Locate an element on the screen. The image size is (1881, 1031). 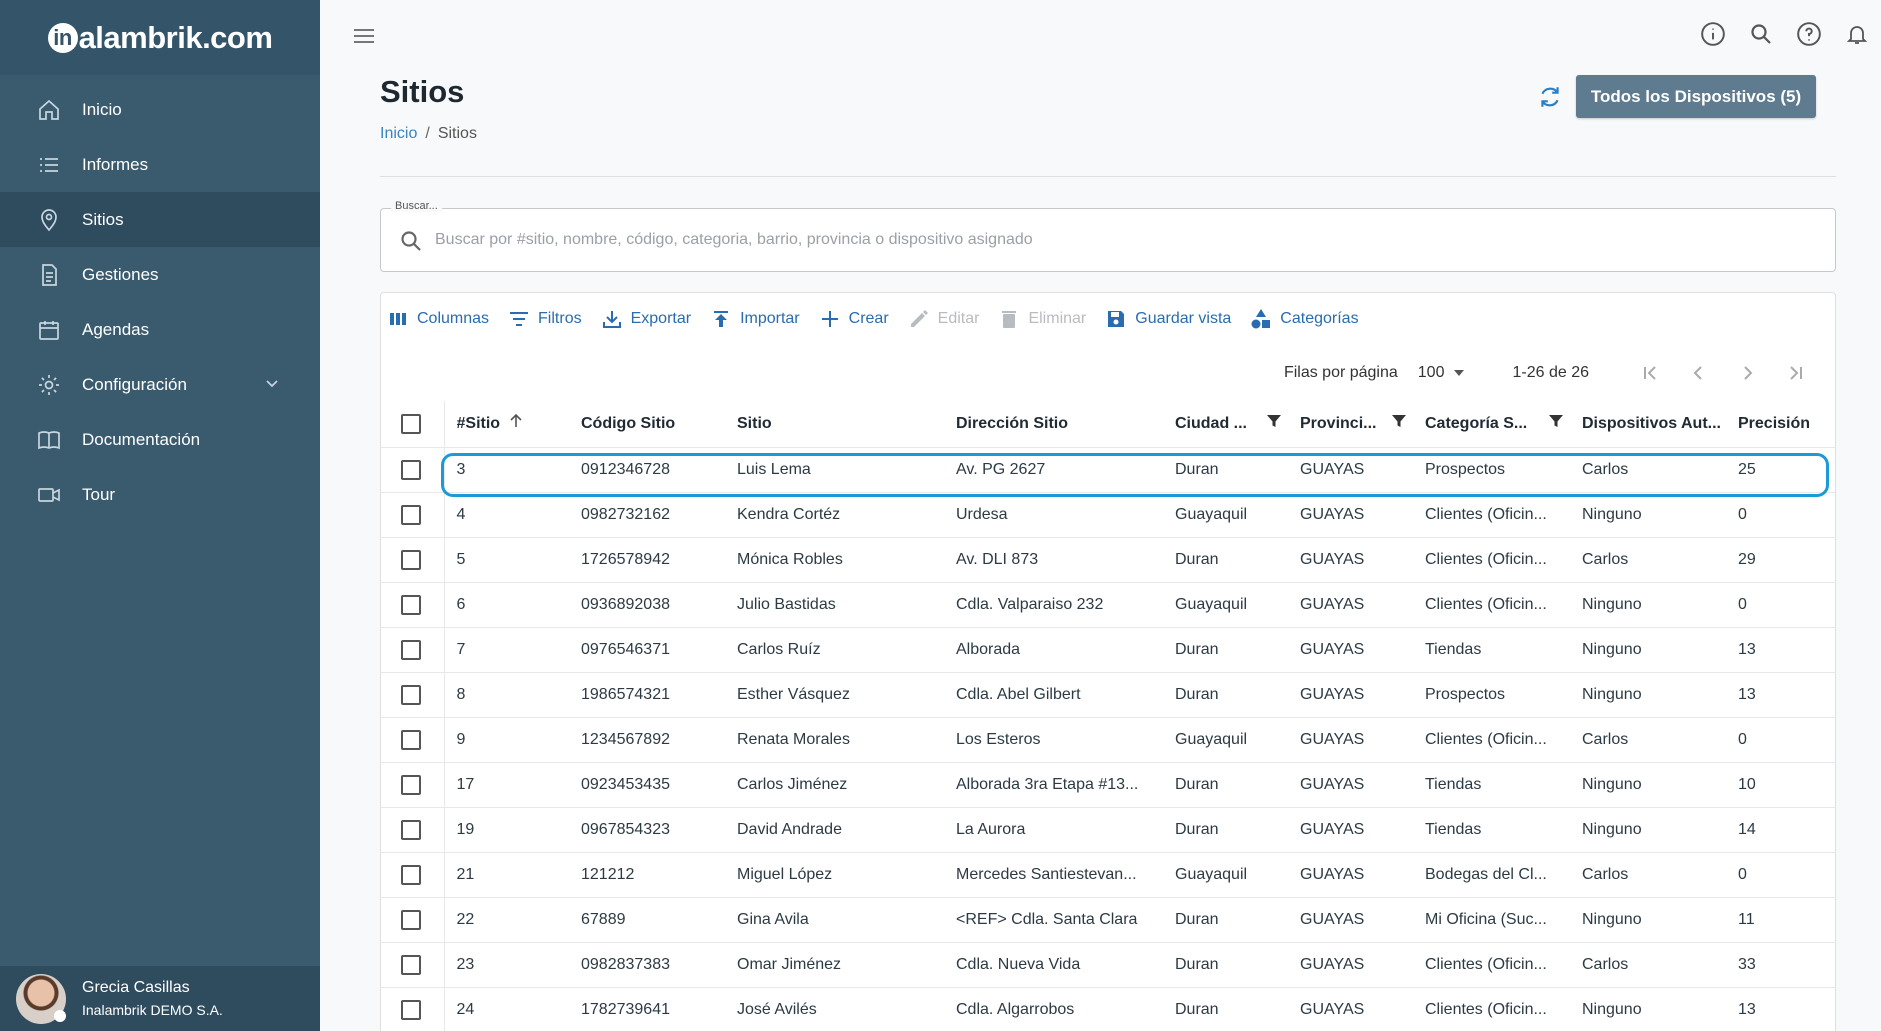
sidebar-item-inicio: Inicio is located at coordinates (160, 109).